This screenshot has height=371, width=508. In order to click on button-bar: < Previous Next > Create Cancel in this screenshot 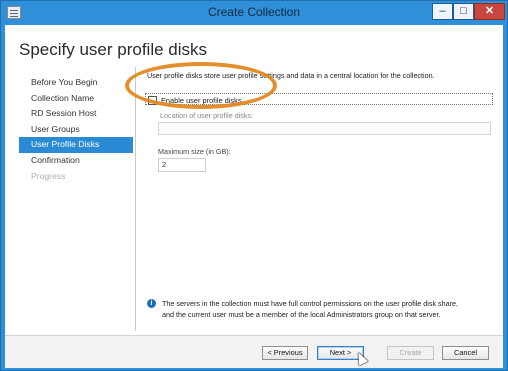, I will do `click(254, 351)`.